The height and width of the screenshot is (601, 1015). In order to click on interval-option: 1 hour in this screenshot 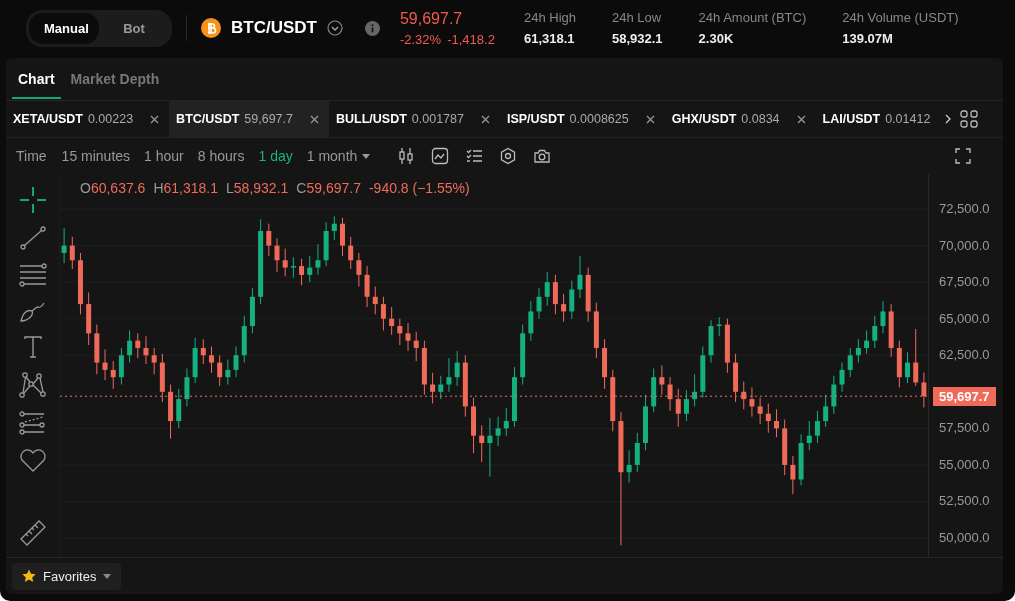, I will do `click(164, 156)`.